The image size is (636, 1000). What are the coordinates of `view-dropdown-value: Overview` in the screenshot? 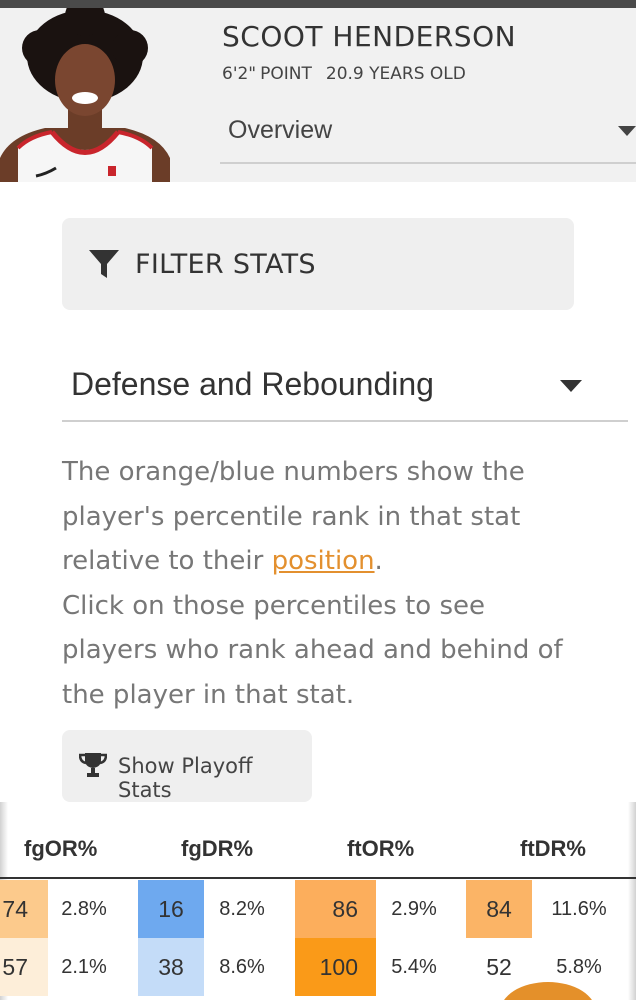 It's located at (280, 130).